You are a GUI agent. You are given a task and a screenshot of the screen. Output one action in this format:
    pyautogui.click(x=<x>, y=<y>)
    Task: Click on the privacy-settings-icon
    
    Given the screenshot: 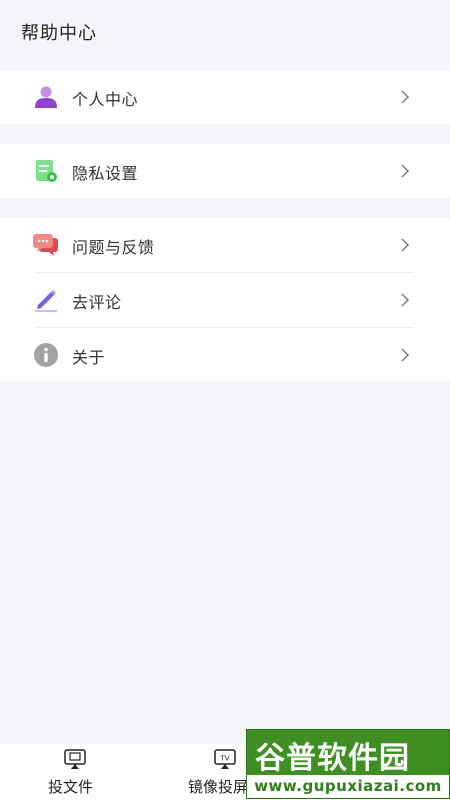 What is the action you would take?
    pyautogui.click(x=46, y=171)
    